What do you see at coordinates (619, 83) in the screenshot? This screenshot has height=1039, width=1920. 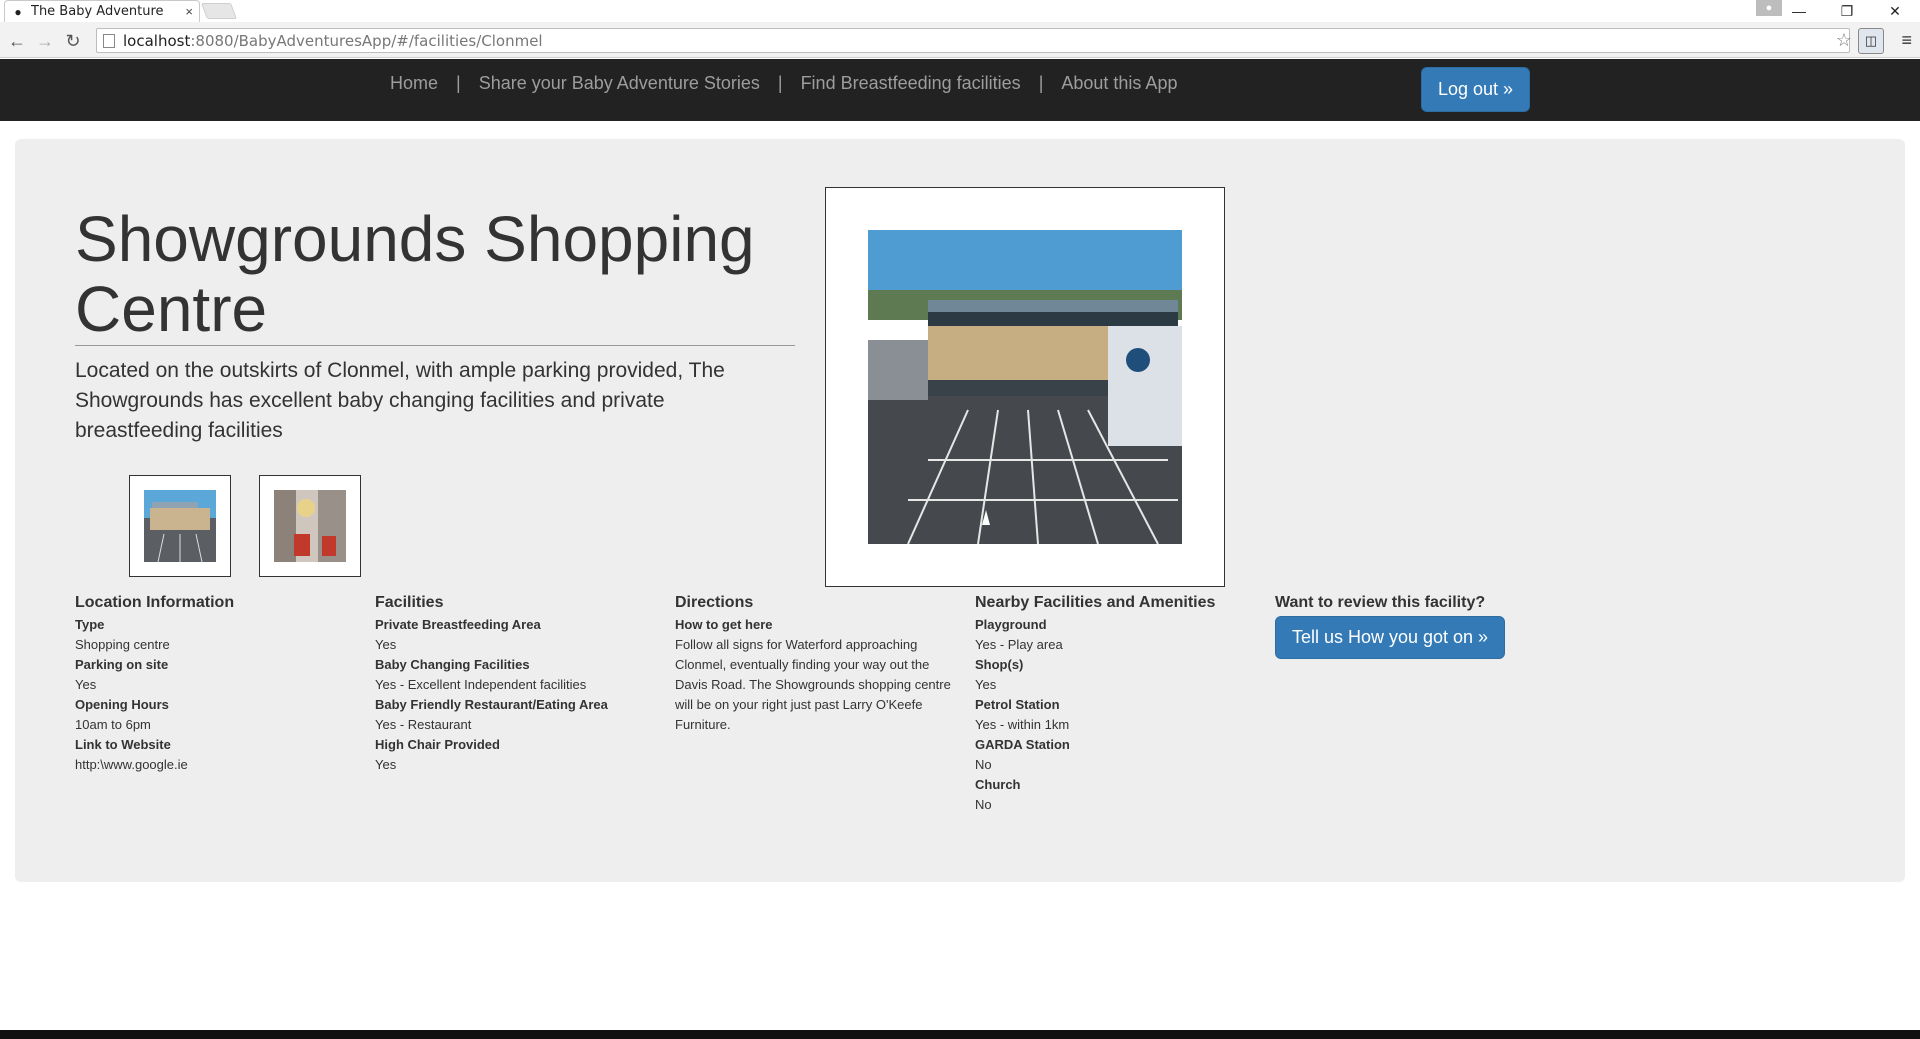 I see `nav-share-stories: Share your Baby Adventure Stories` at bounding box center [619, 83].